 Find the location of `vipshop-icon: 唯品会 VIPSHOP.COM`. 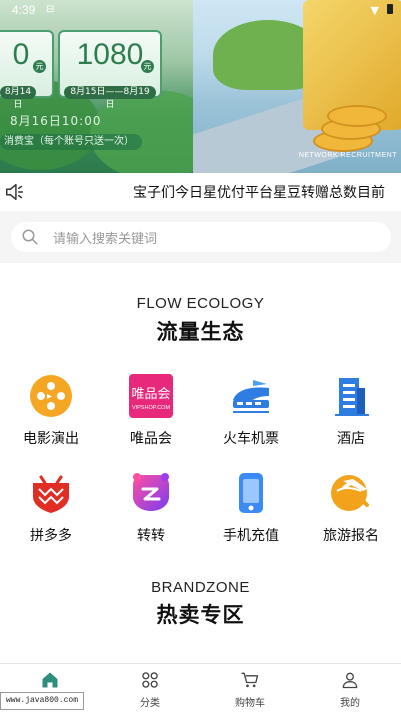

vipshop-icon: 唯品会 VIPSHOP.COM is located at coordinates (151, 396).